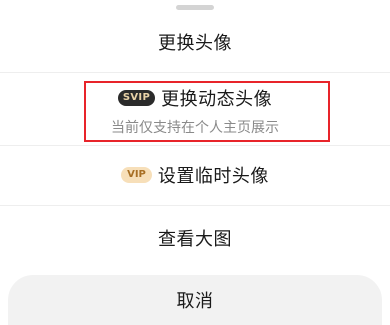  Describe the element at coordinates (217, 99) in the screenshot. I see `dynamic-avatar-label: 更换动态头像` at that location.